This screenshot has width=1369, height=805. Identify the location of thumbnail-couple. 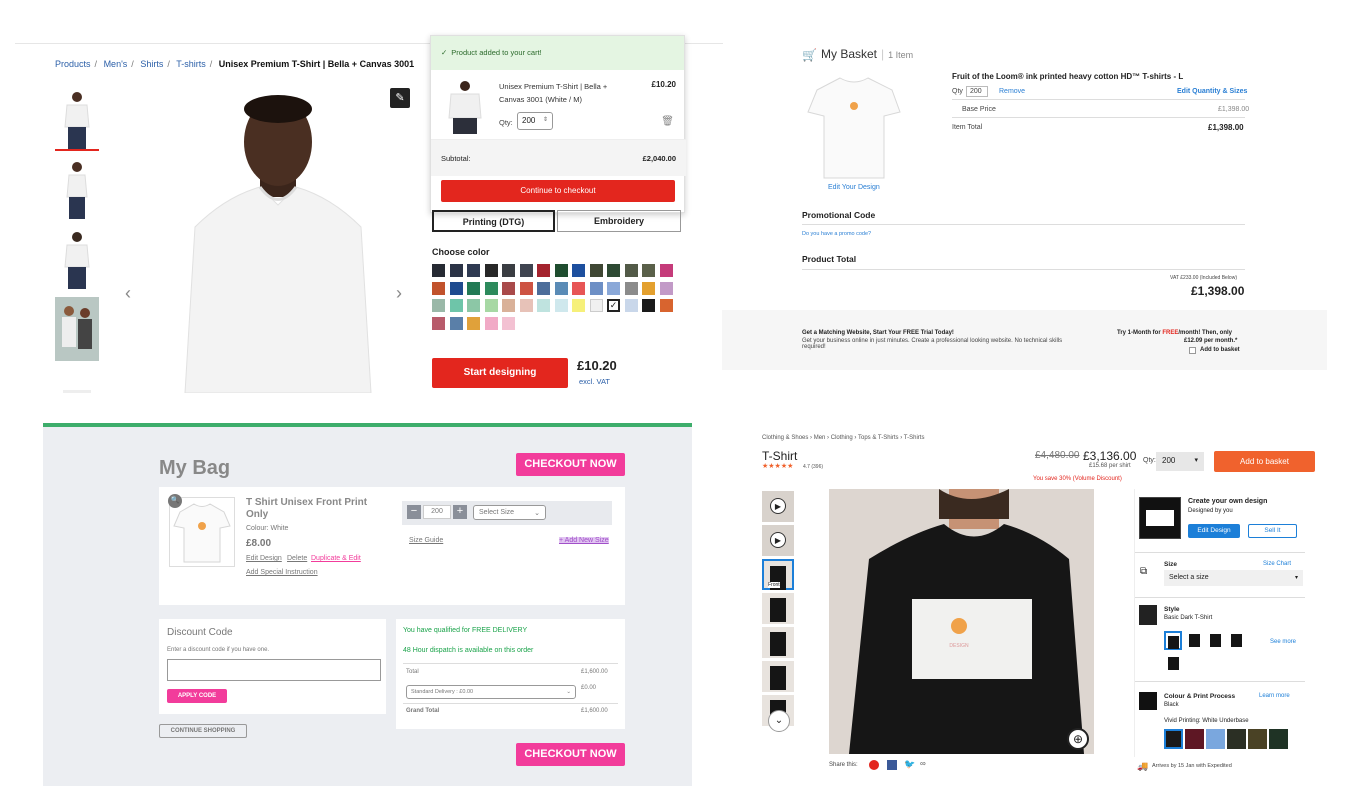
(77, 329).